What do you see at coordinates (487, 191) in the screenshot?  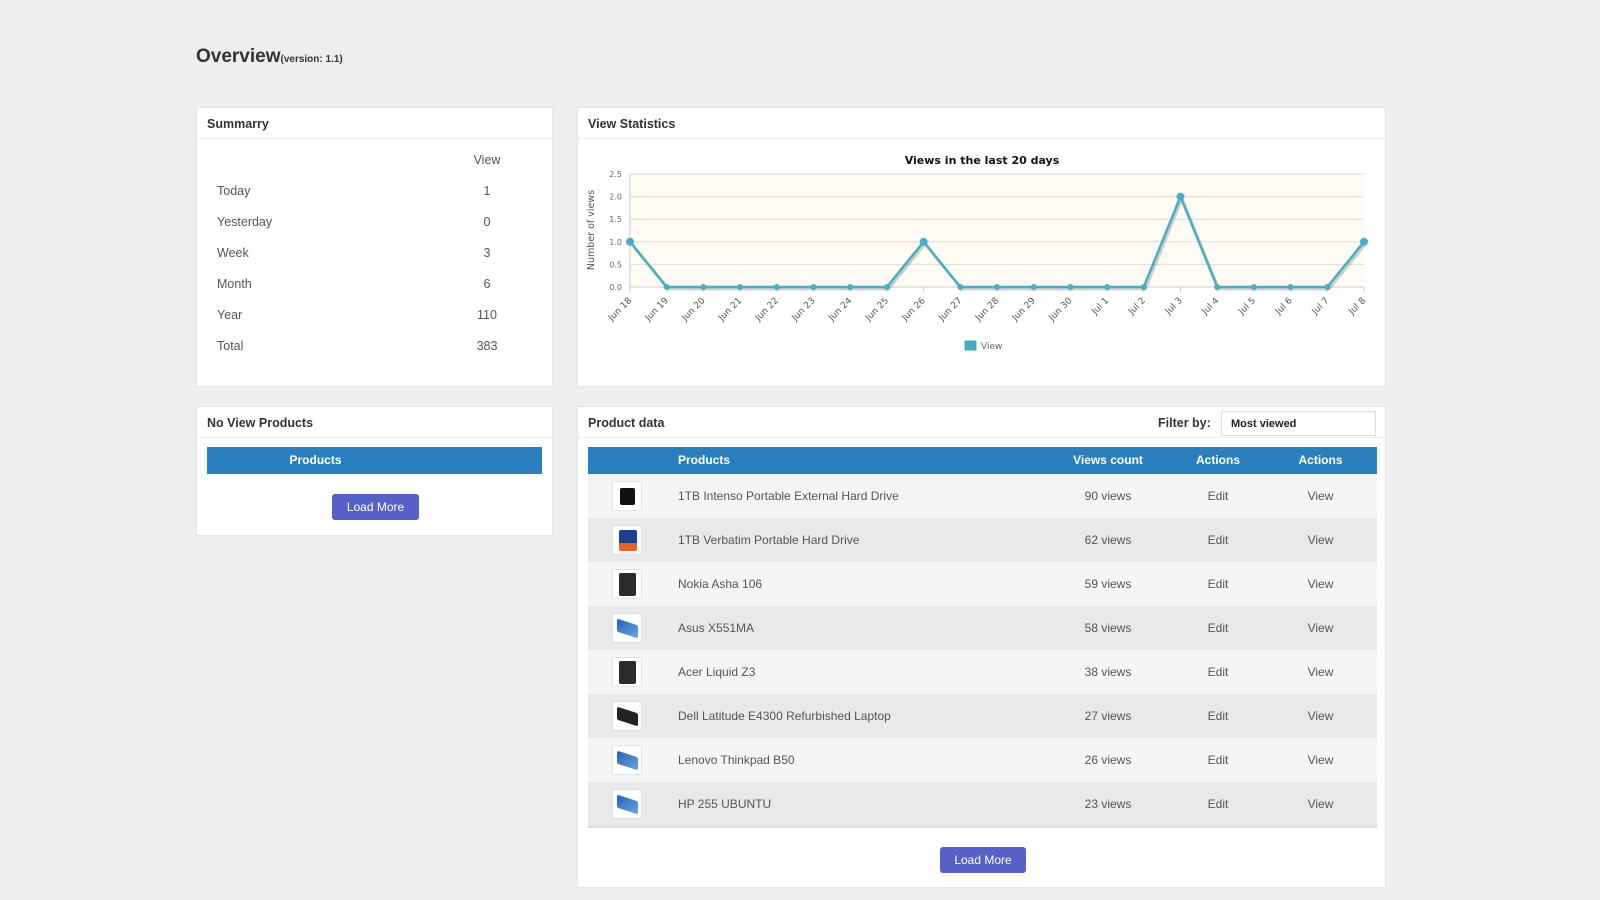 I see `summary-value: 1` at bounding box center [487, 191].